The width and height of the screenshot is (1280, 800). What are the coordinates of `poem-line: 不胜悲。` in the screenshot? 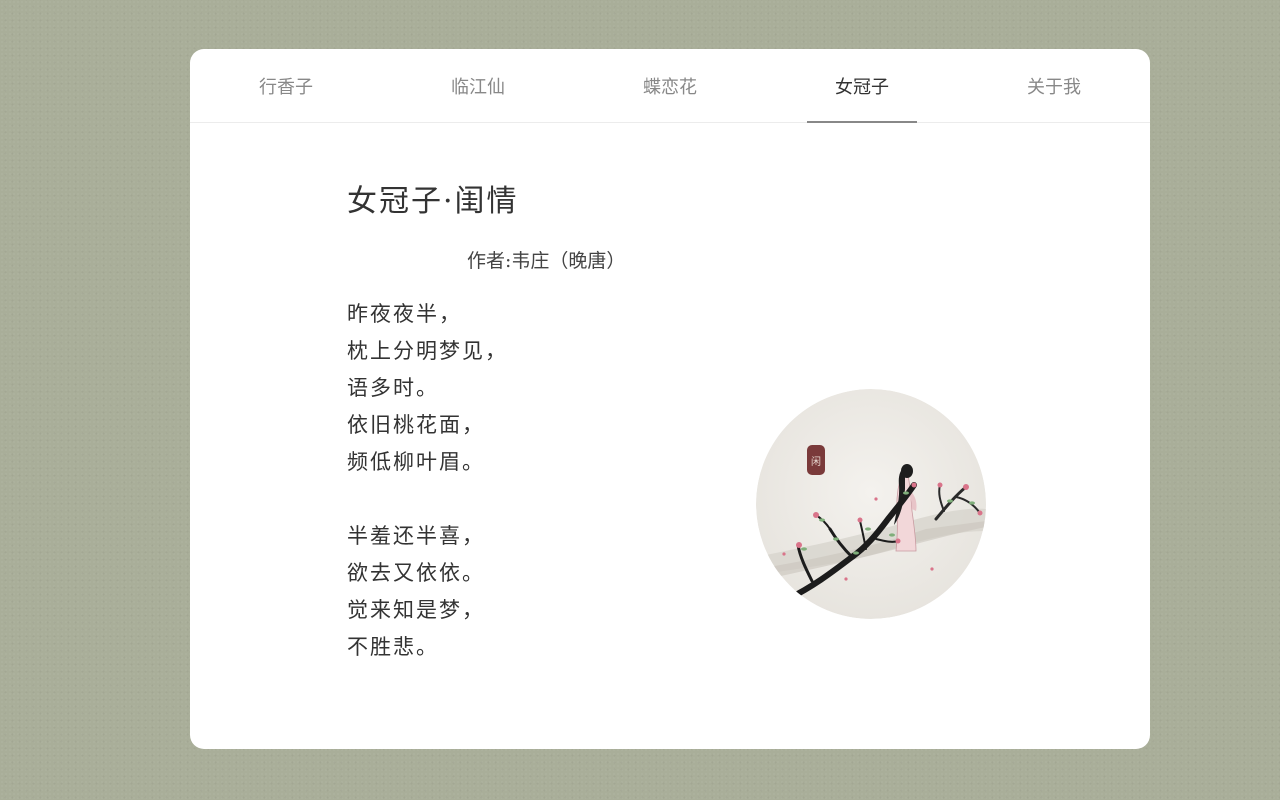 It's located at (393, 647).